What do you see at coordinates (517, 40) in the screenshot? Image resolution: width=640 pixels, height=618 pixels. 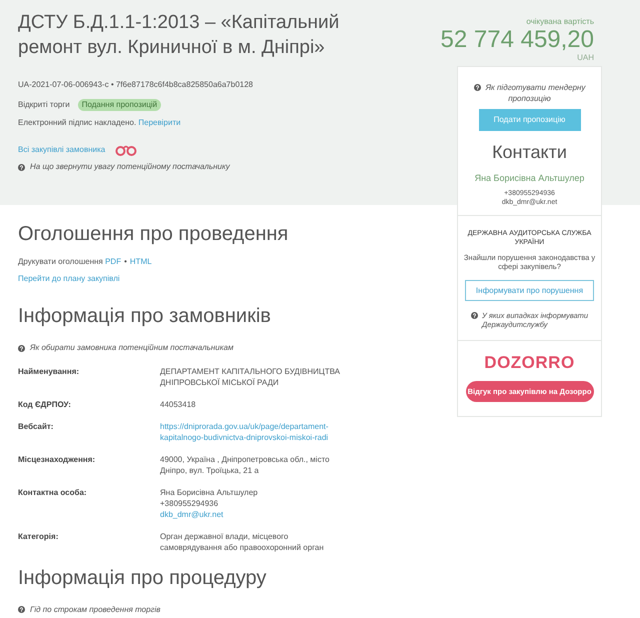 I see `price-amount: 52 774 459,20` at bounding box center [517, 40].